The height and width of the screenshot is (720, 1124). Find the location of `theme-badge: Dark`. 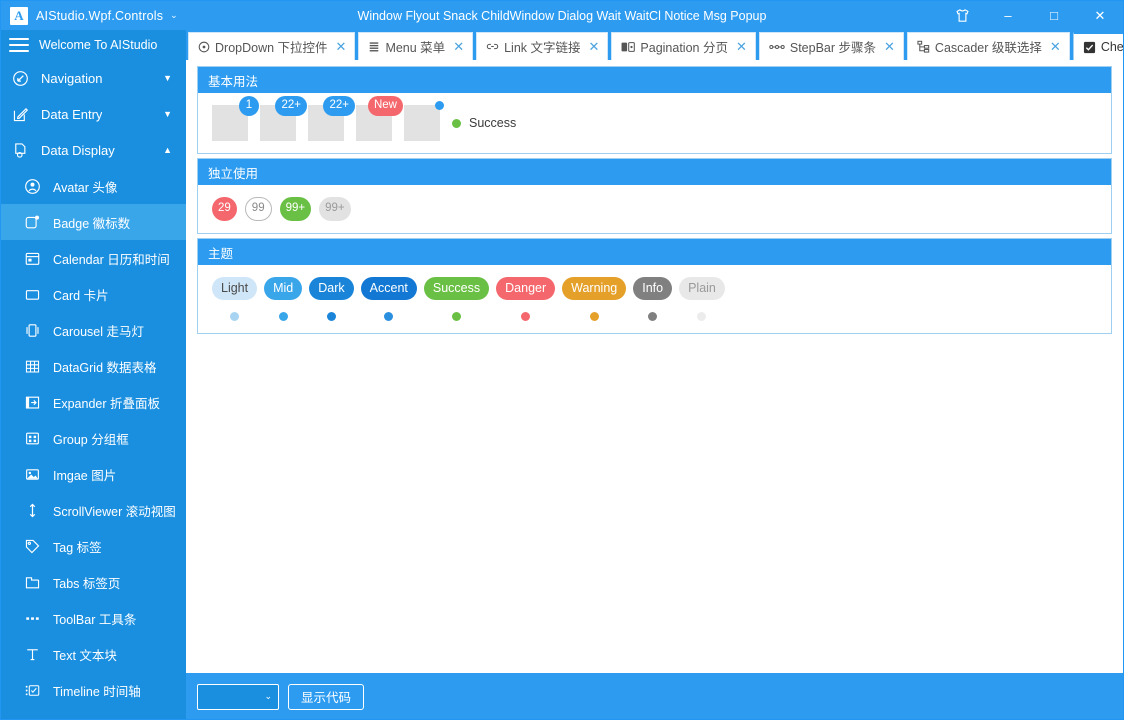

theme-badge: Dark is located at coordinates (331, 288).